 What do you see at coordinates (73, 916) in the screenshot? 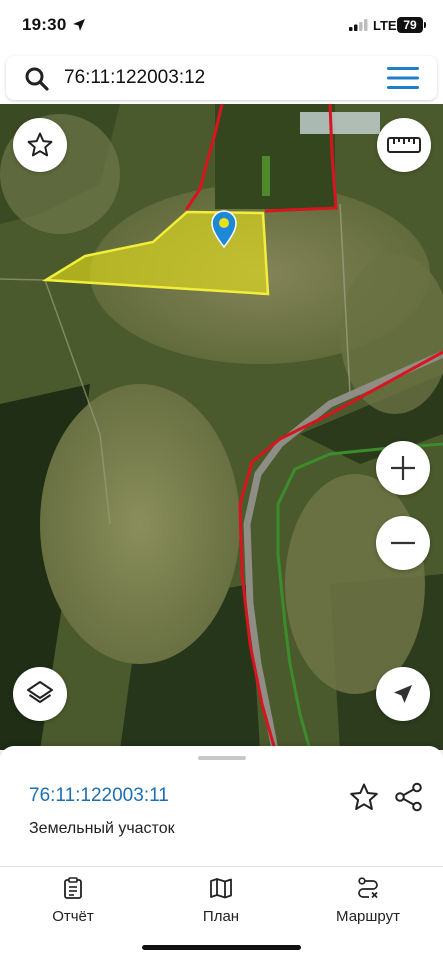
I see `tab-report-label: Отчёт` at bounding box center [73, 916].